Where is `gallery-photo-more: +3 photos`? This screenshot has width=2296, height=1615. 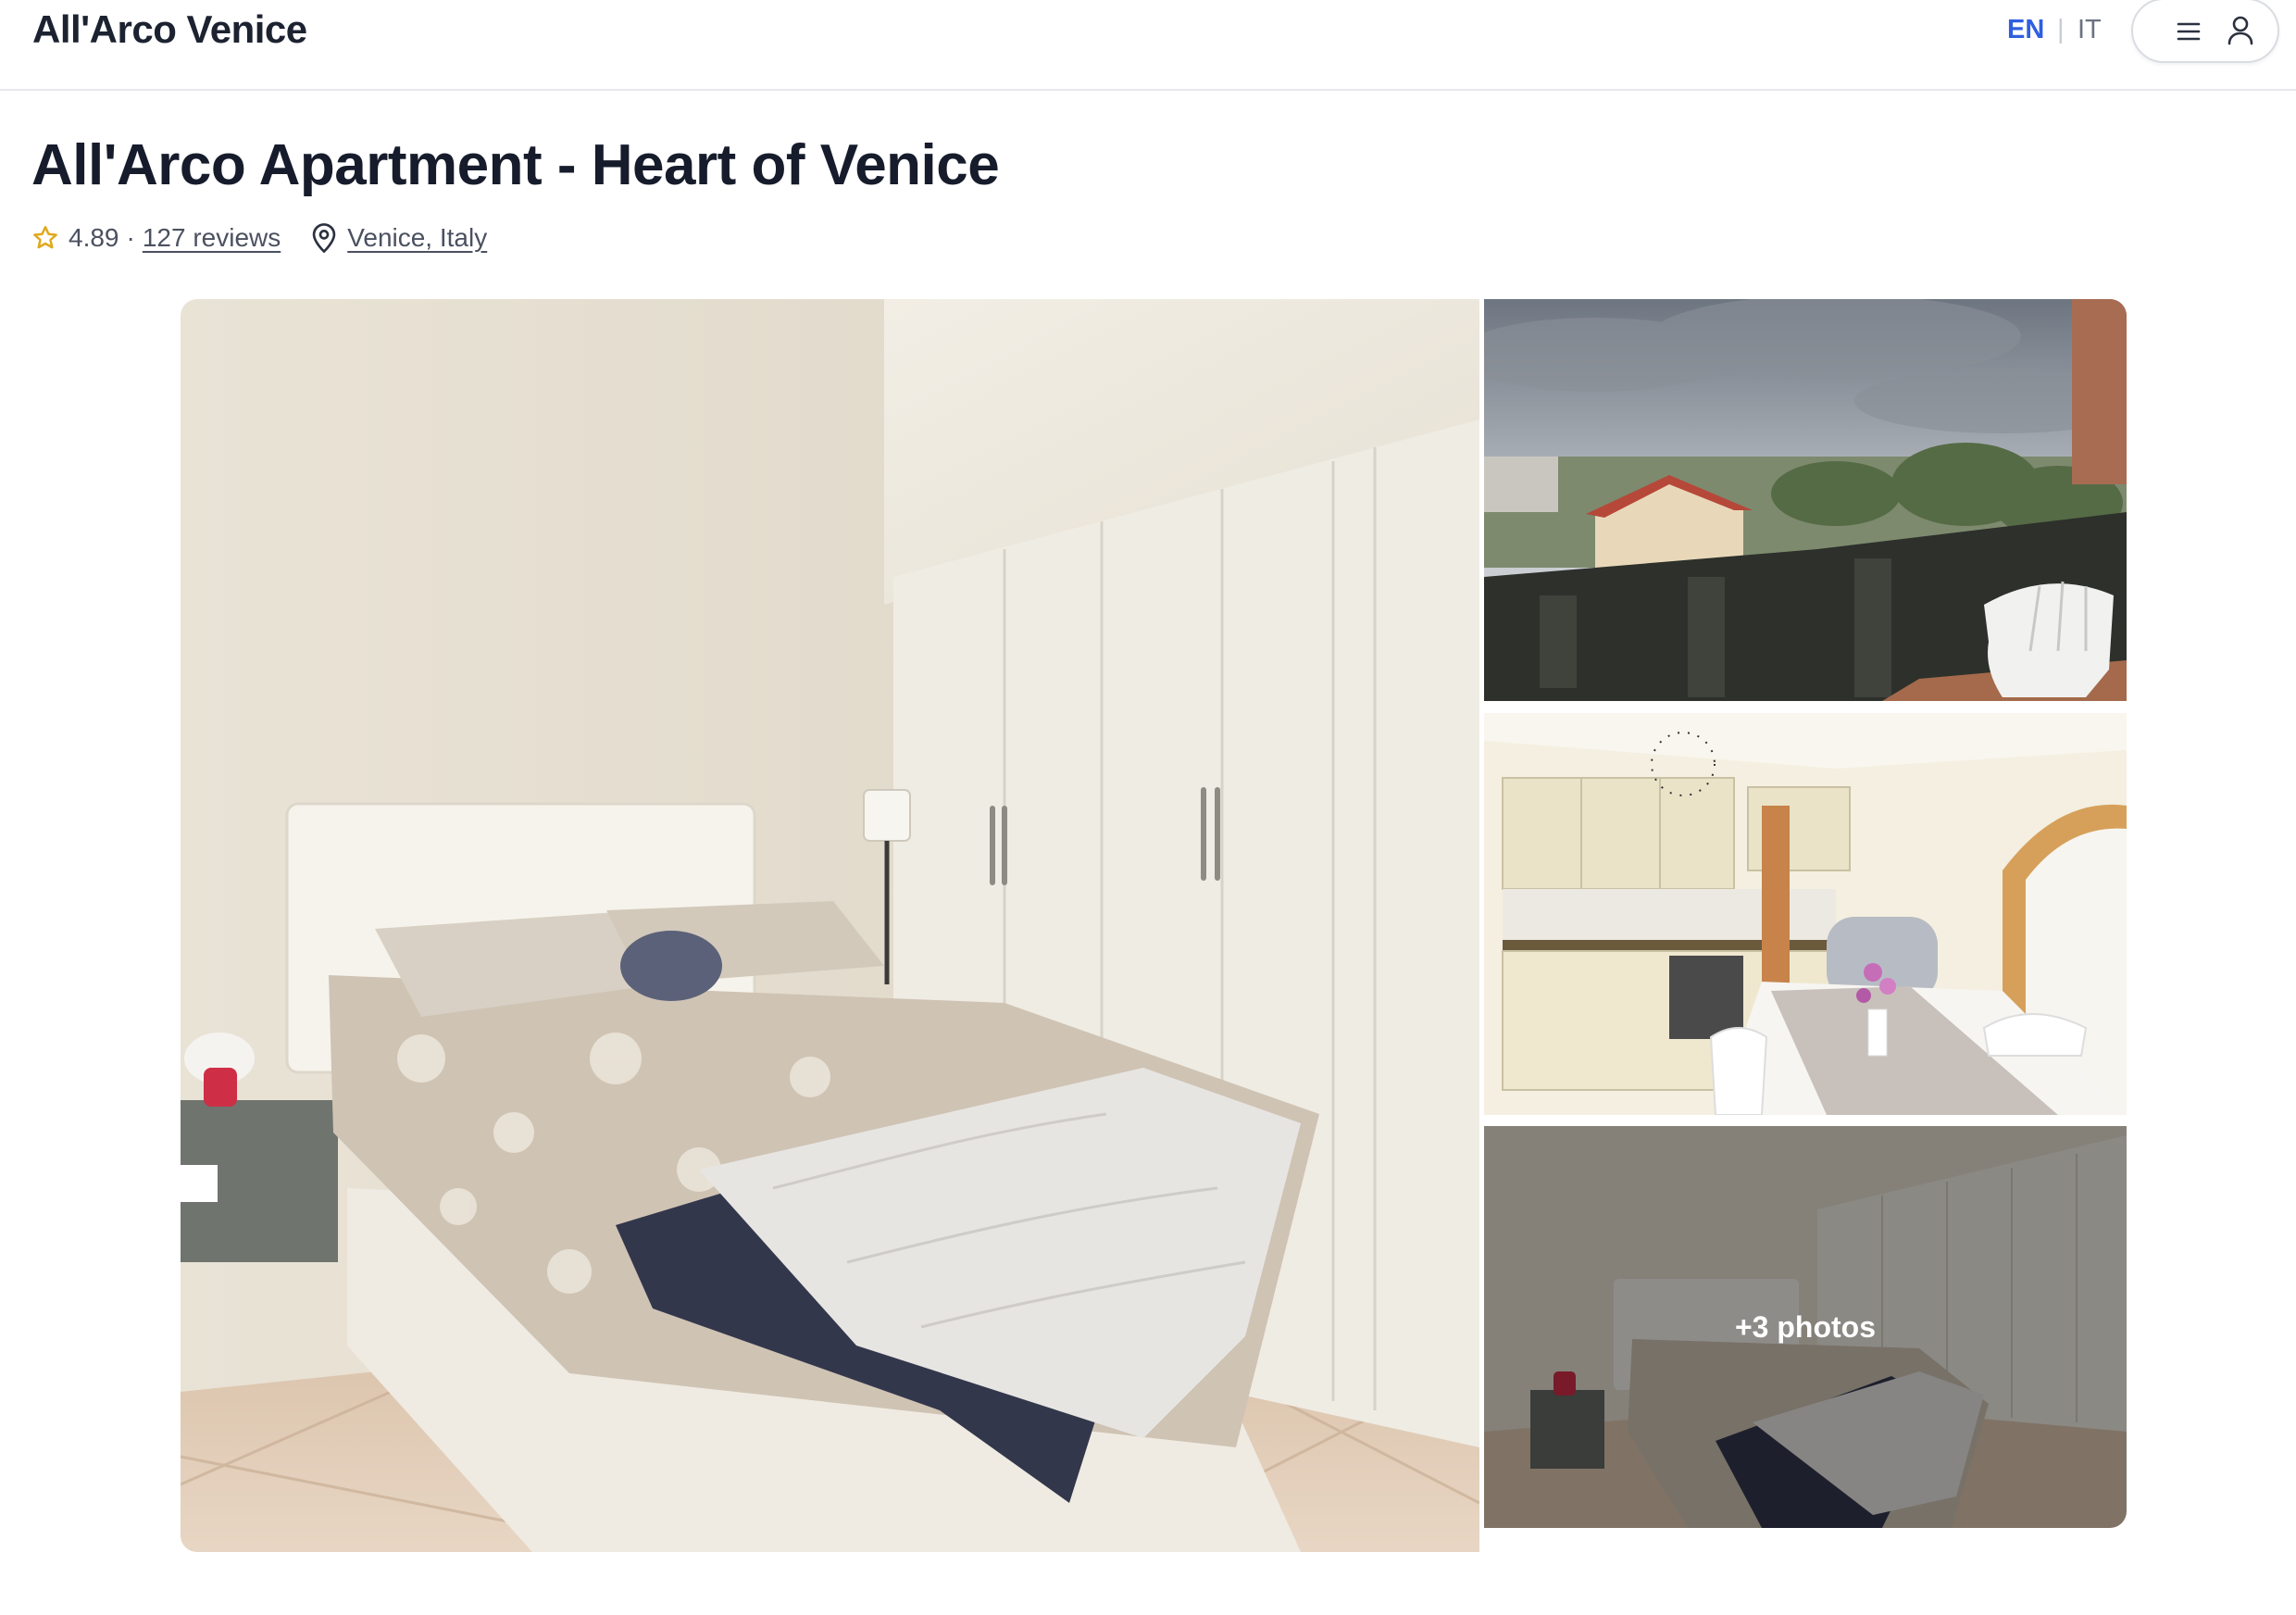
gallery-photo-more: +3 photos is located at coordinates (1805, 1327).